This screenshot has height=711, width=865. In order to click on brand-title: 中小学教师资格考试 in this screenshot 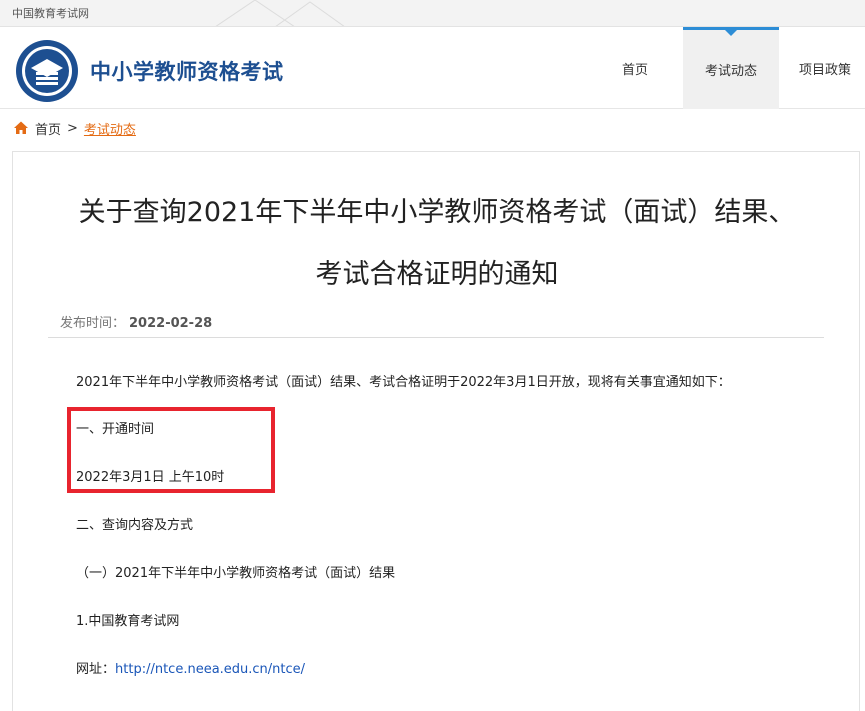, I will do `click(187, 72)`.